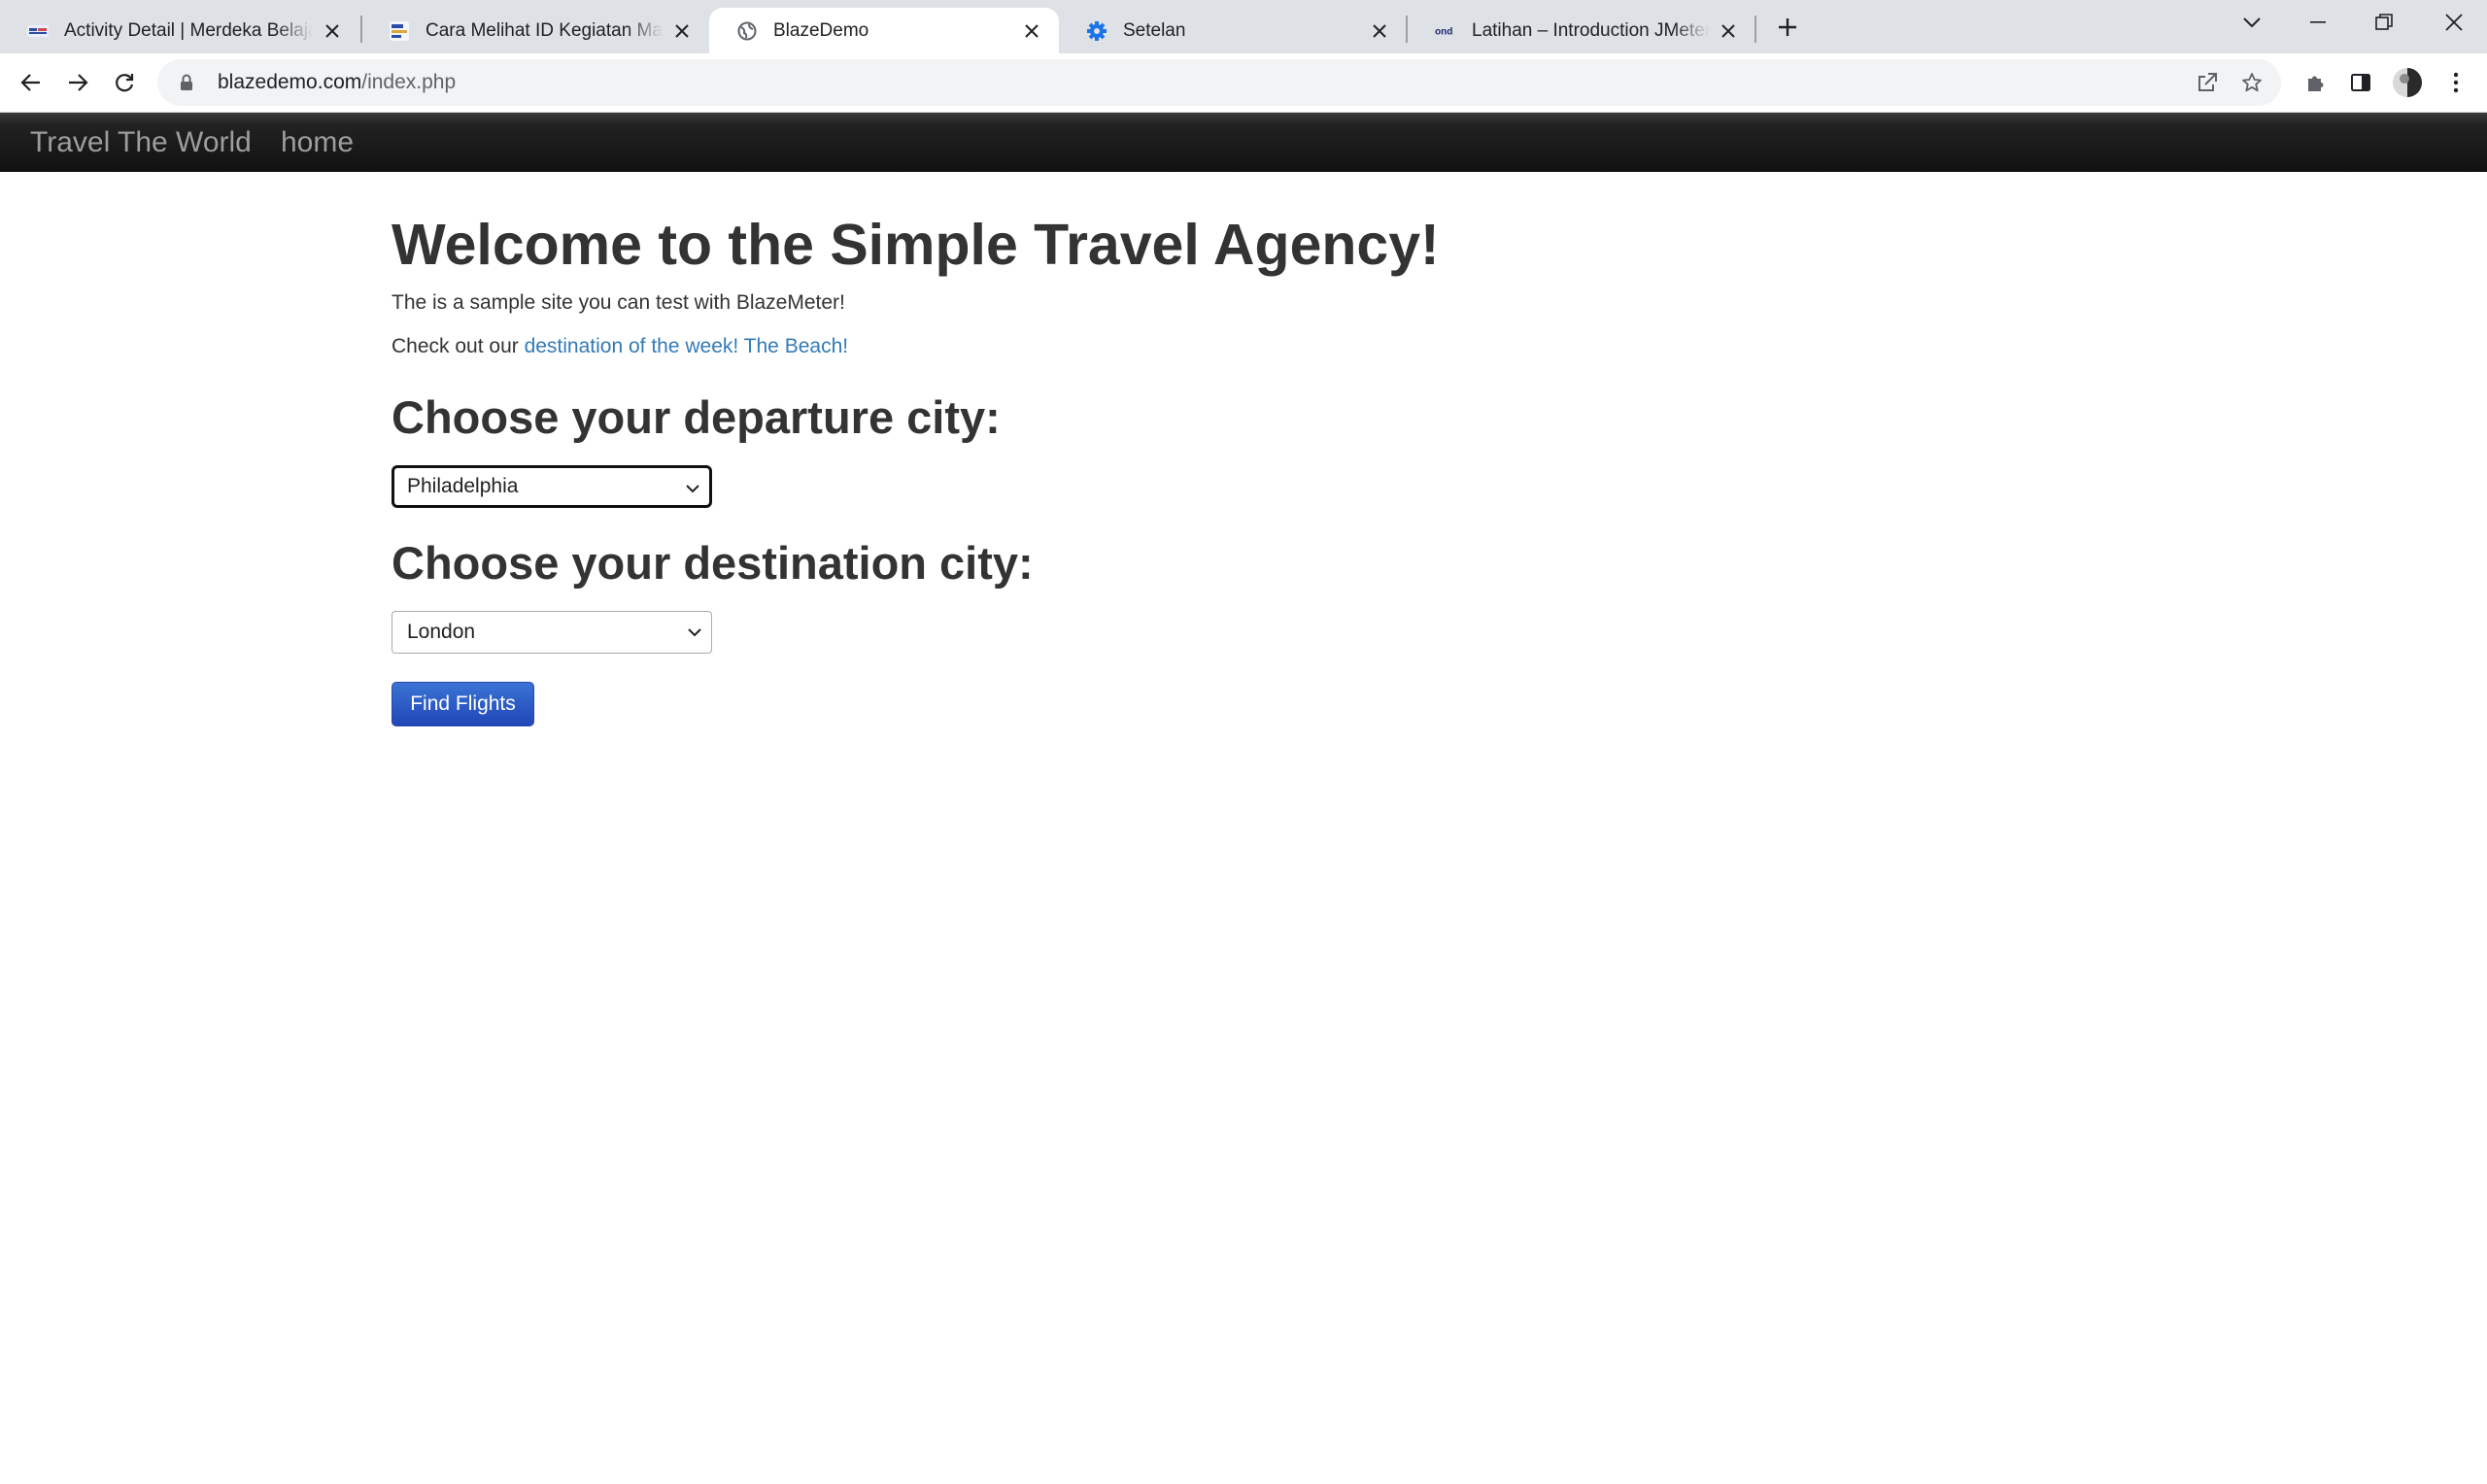 The height and width of the screenshot is (1484, 2487). I want to click on extensions-button, so click(2315, 82).